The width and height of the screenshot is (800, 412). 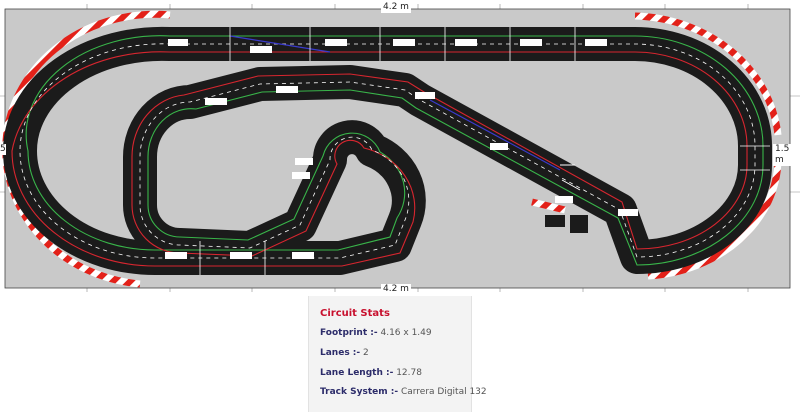 What do you see at coordinates (786, 155) in the screenshot?
I see `height-dimension-right: 1.5 m` at bounding box center [786, 155].